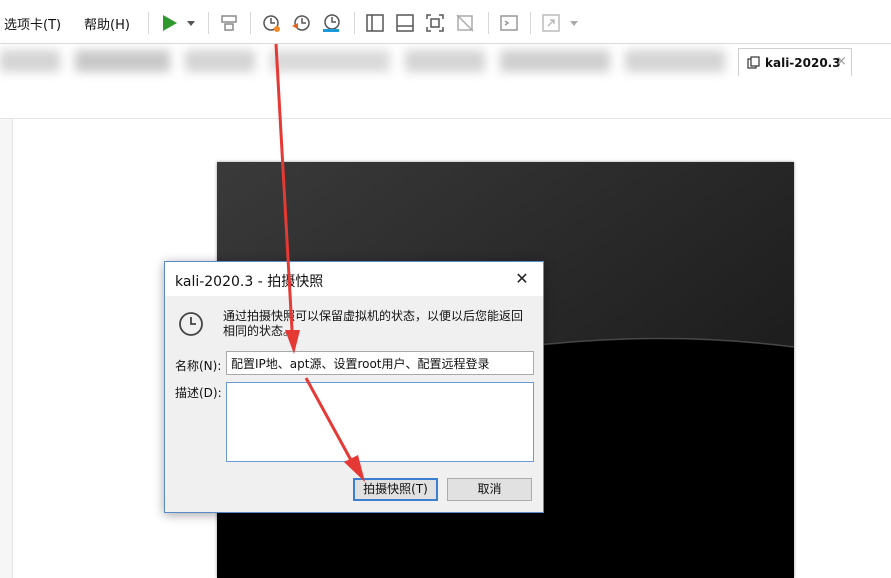 The image size is (891, 578). Describe the element at coordinates (373, 323) in the screenshot. I see `dialog-description: 通过拍摄快照可以保留虚拟机的状态，以便以后您能返回相同的状态。` at that location.